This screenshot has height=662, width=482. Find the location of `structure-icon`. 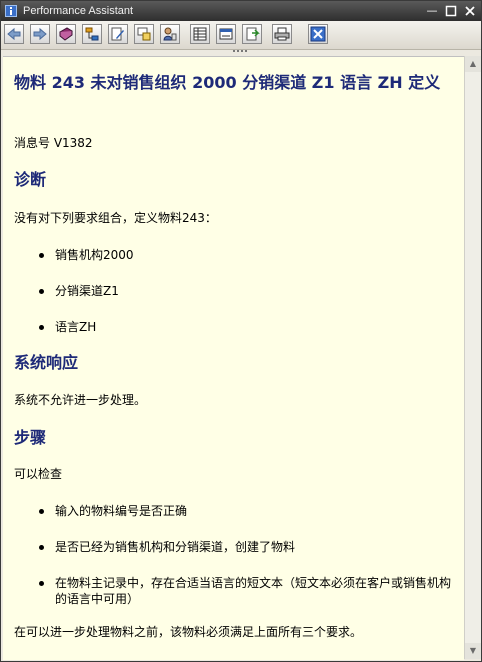

structure-icon is located at coordinates (92, 34).